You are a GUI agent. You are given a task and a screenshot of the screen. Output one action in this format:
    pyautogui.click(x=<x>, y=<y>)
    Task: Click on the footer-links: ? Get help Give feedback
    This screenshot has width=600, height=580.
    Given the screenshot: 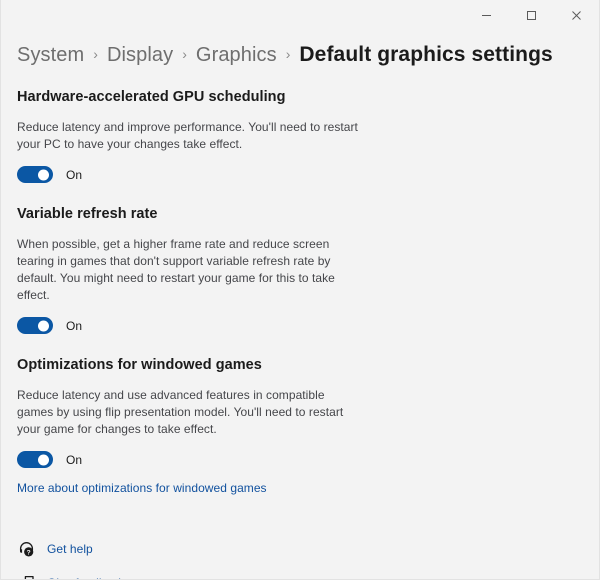 What is the action you would take?
    pyautogui.click(x=300, y=558)
    